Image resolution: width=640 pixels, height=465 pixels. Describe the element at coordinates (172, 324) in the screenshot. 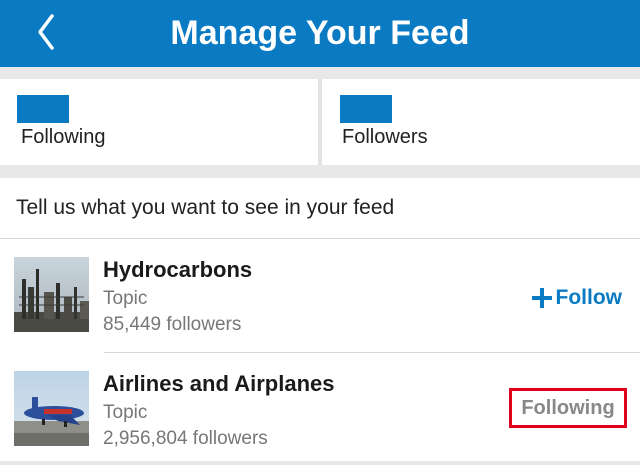

I see `topic-follower-count: 85,449 followers` at that location.